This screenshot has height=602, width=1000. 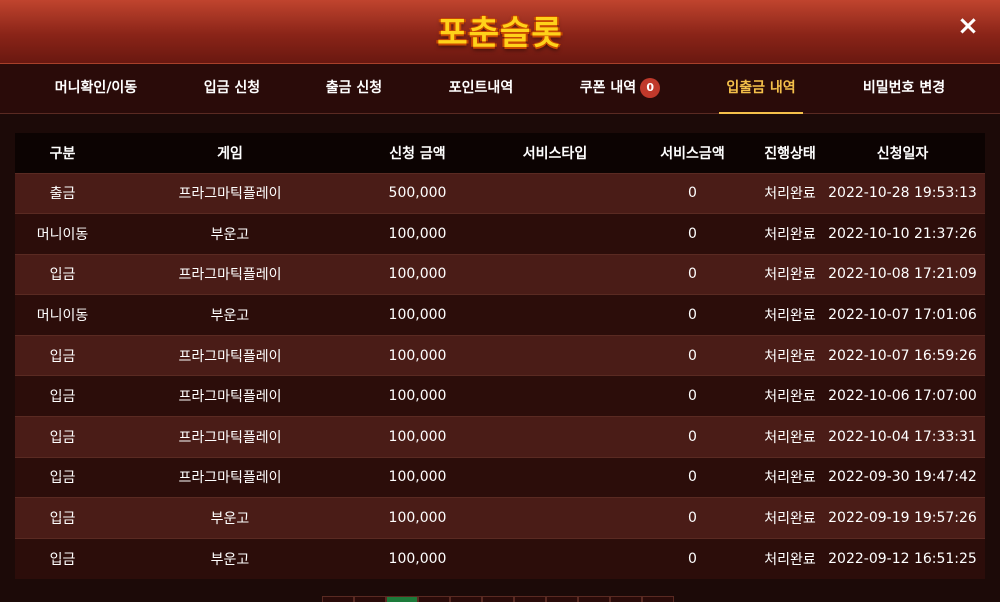 I want to click on table-row: 머니이동 부운고 100,000 0 처리완료 2022-10-07 17:01:06, so click(x=500, y=315).